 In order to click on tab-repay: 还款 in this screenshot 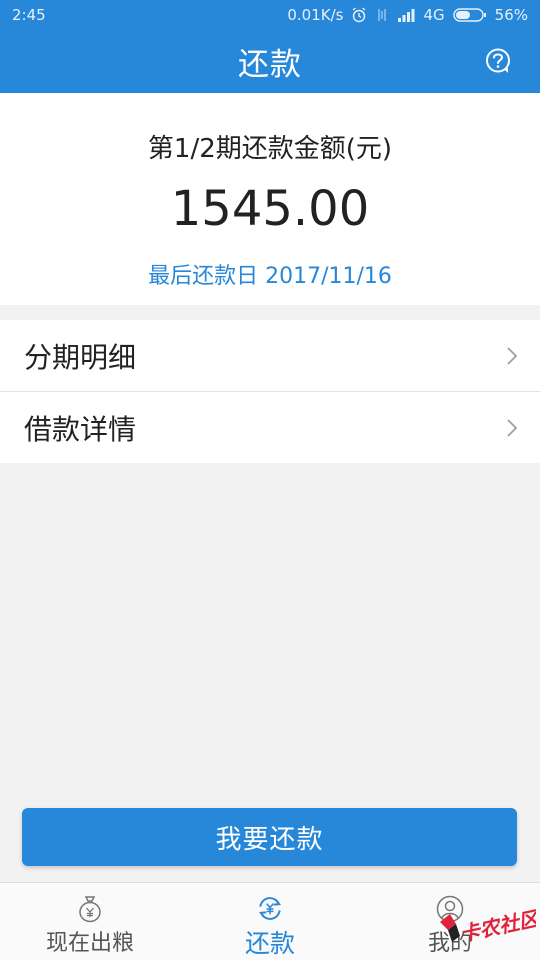, I will do `click(270, 921)`.